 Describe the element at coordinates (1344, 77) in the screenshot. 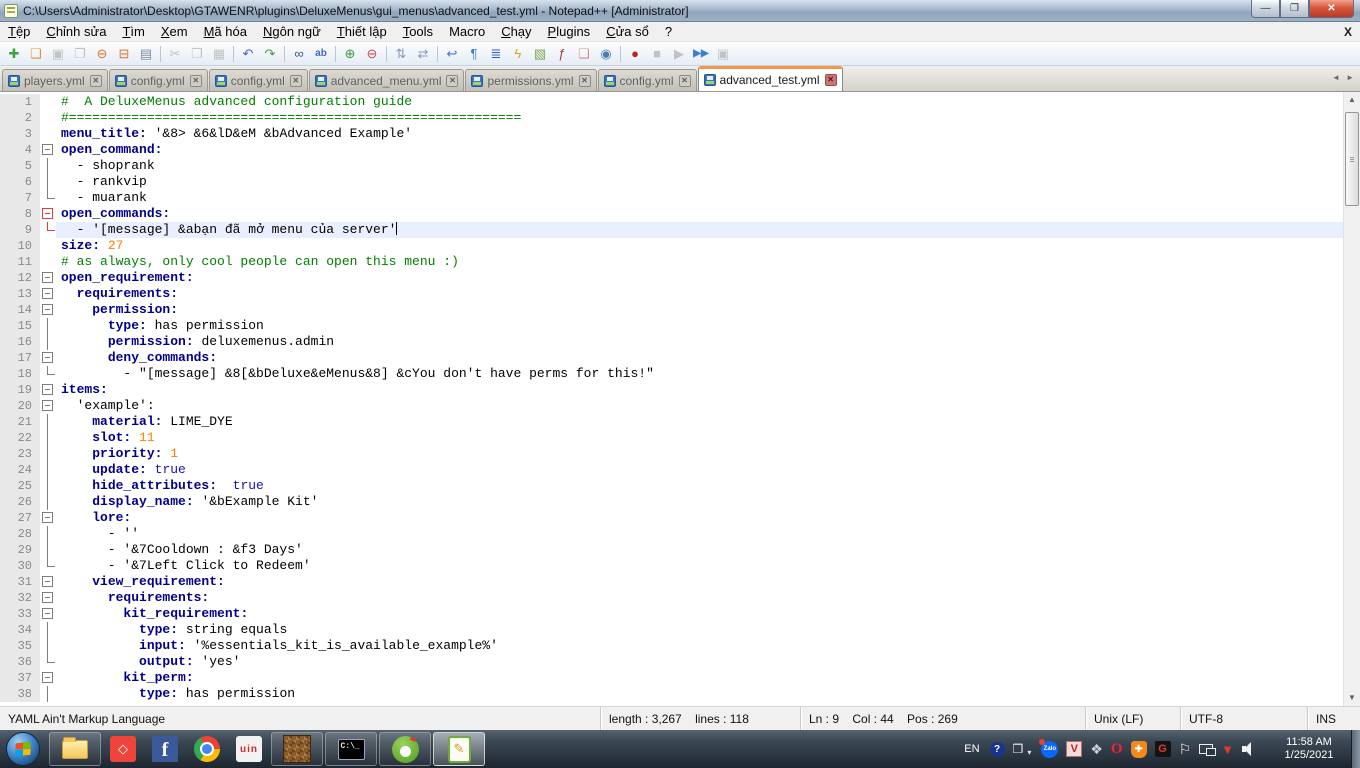

I see `tab-scroll-arrows-icon: ◄ ►` at that location.